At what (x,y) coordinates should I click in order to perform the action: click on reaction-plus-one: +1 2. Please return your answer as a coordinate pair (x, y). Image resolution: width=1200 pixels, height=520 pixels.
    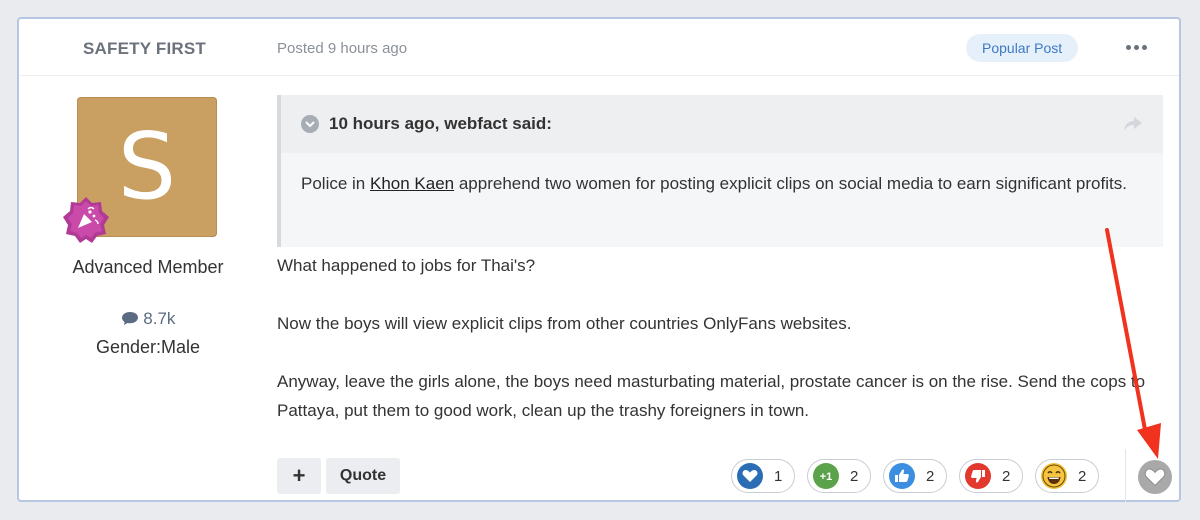
    Looking at the image, I should click on (839, 476).